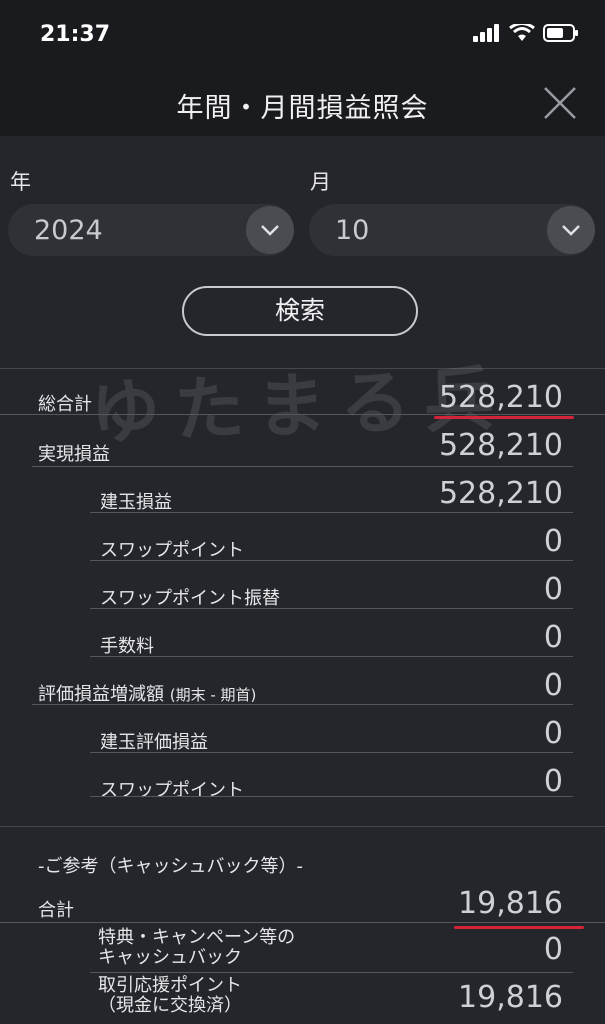 This screenshot has width=605, height=1024. I want to click on row-label: 評価損益増減額 (期末 - 期首), so click(147, 693).